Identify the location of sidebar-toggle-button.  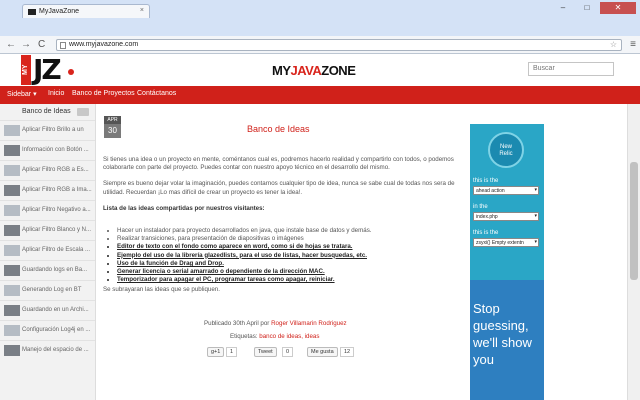
(83, 112).